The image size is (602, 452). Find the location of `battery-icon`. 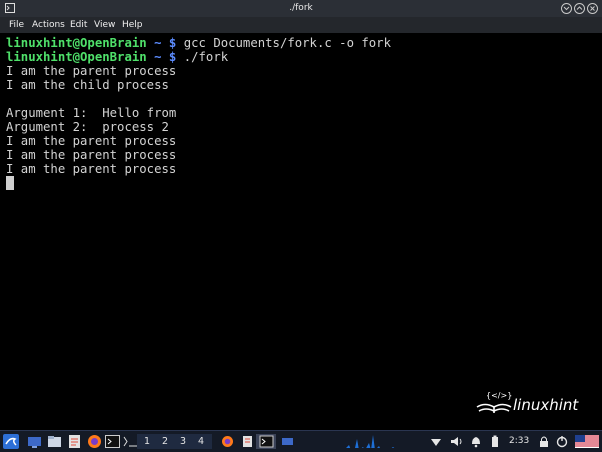

battery-icon is located at coordinates (495, 441).